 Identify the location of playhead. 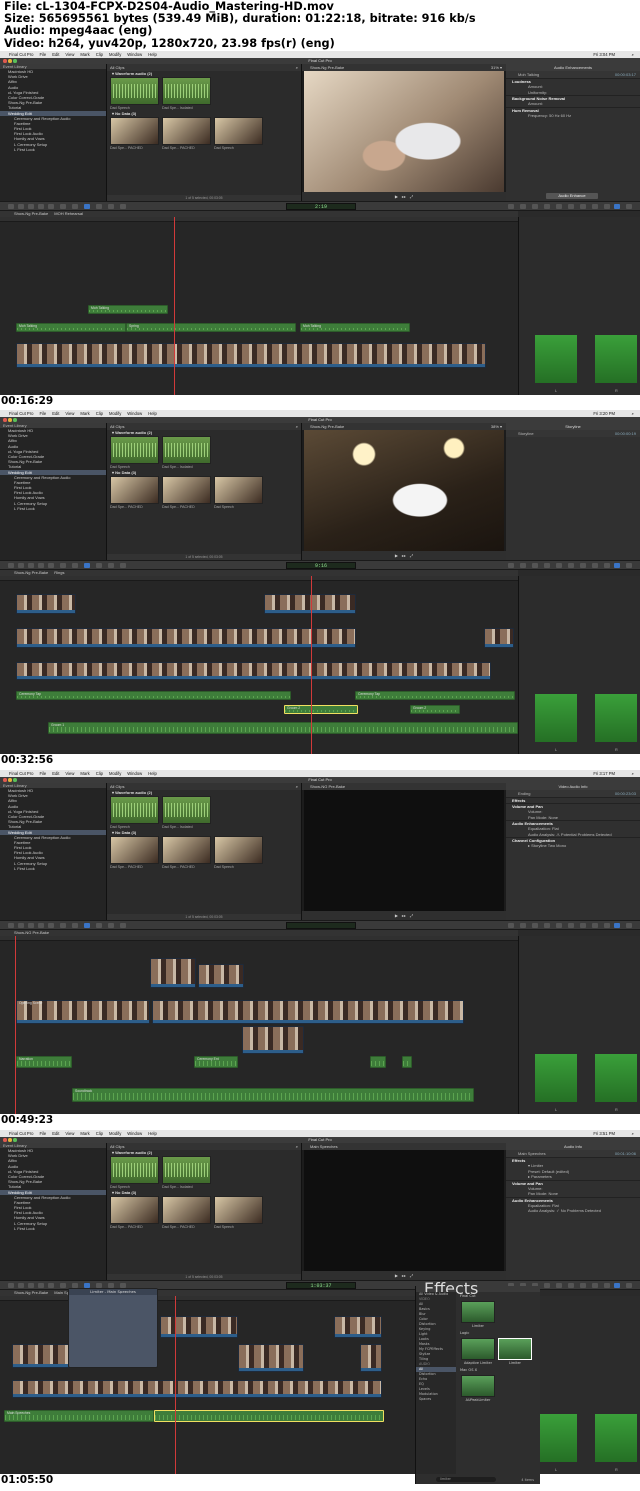
(311, 665).